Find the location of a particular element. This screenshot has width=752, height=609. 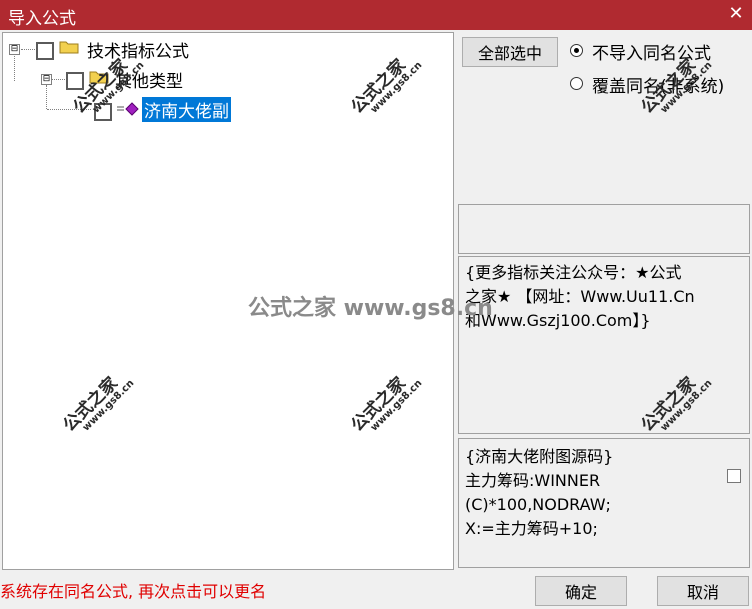

description-line: 之家★ 【网址：Www.Uu11.Cn is located at coordinates (580, 296).